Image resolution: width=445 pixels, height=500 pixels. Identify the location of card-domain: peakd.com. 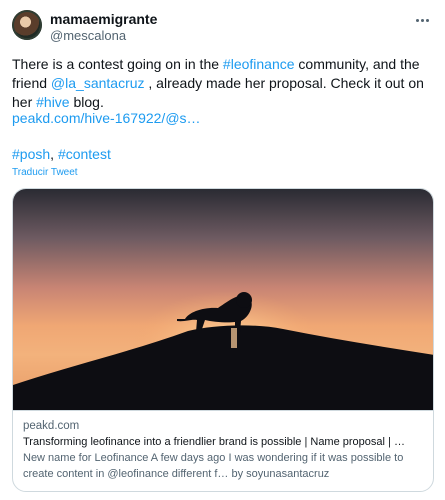
(51, 426).